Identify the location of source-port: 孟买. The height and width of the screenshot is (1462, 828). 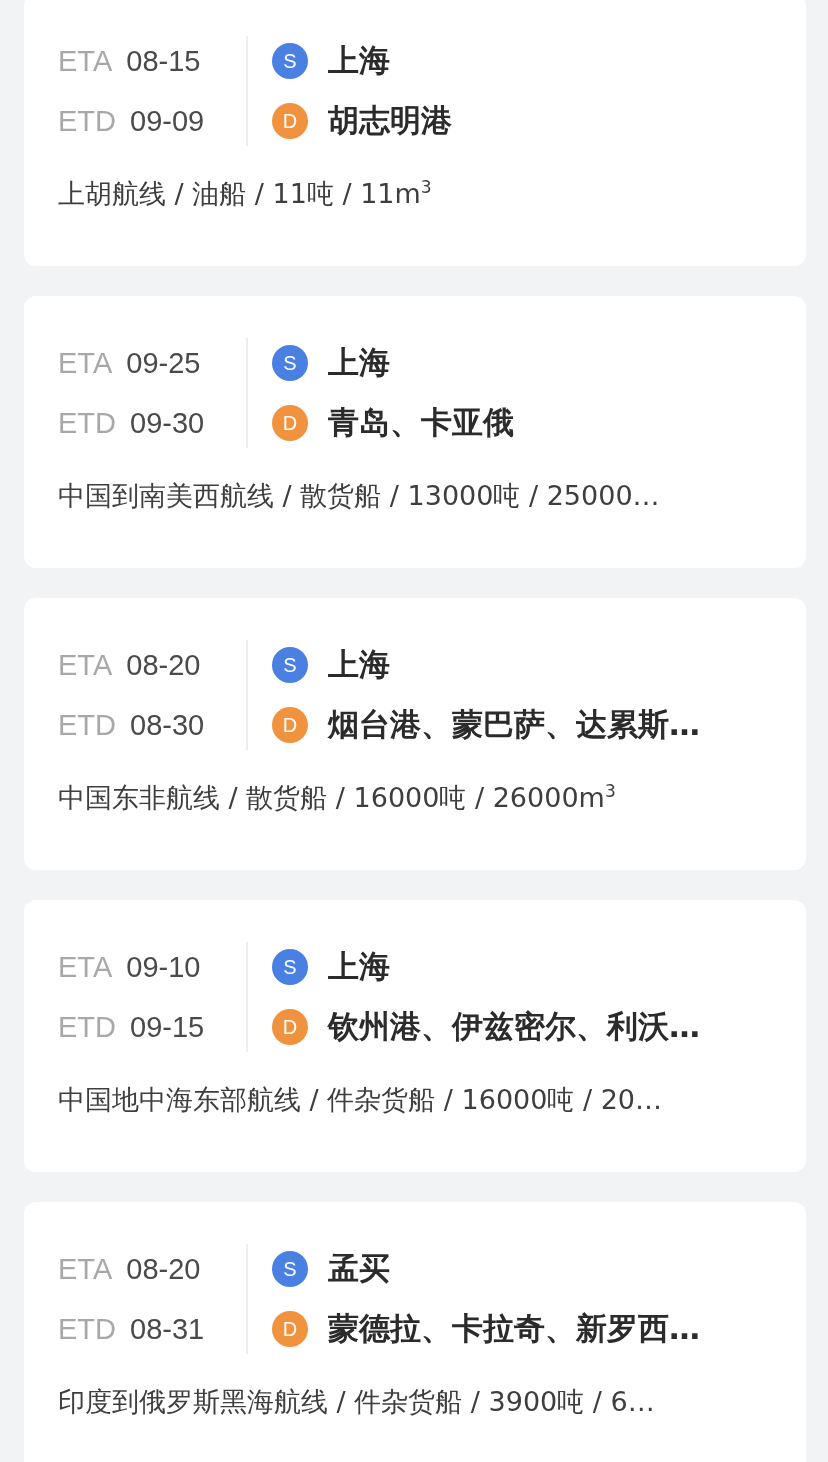
(359, 1268).